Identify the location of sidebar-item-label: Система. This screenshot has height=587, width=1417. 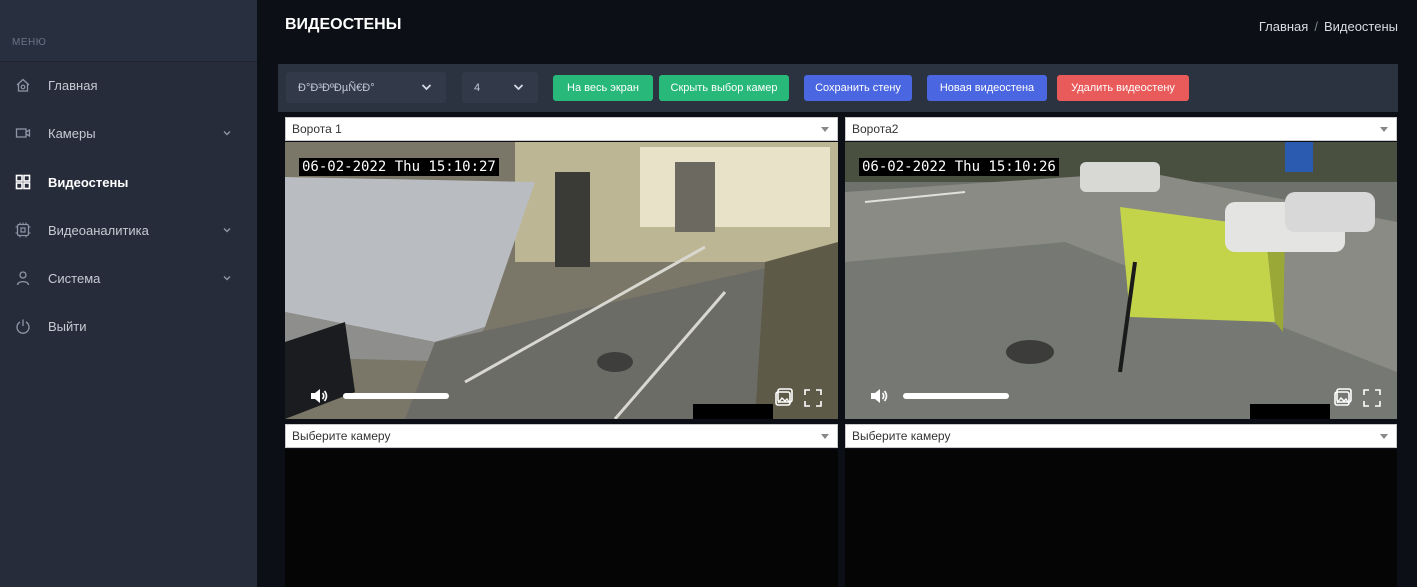
(74, 278).